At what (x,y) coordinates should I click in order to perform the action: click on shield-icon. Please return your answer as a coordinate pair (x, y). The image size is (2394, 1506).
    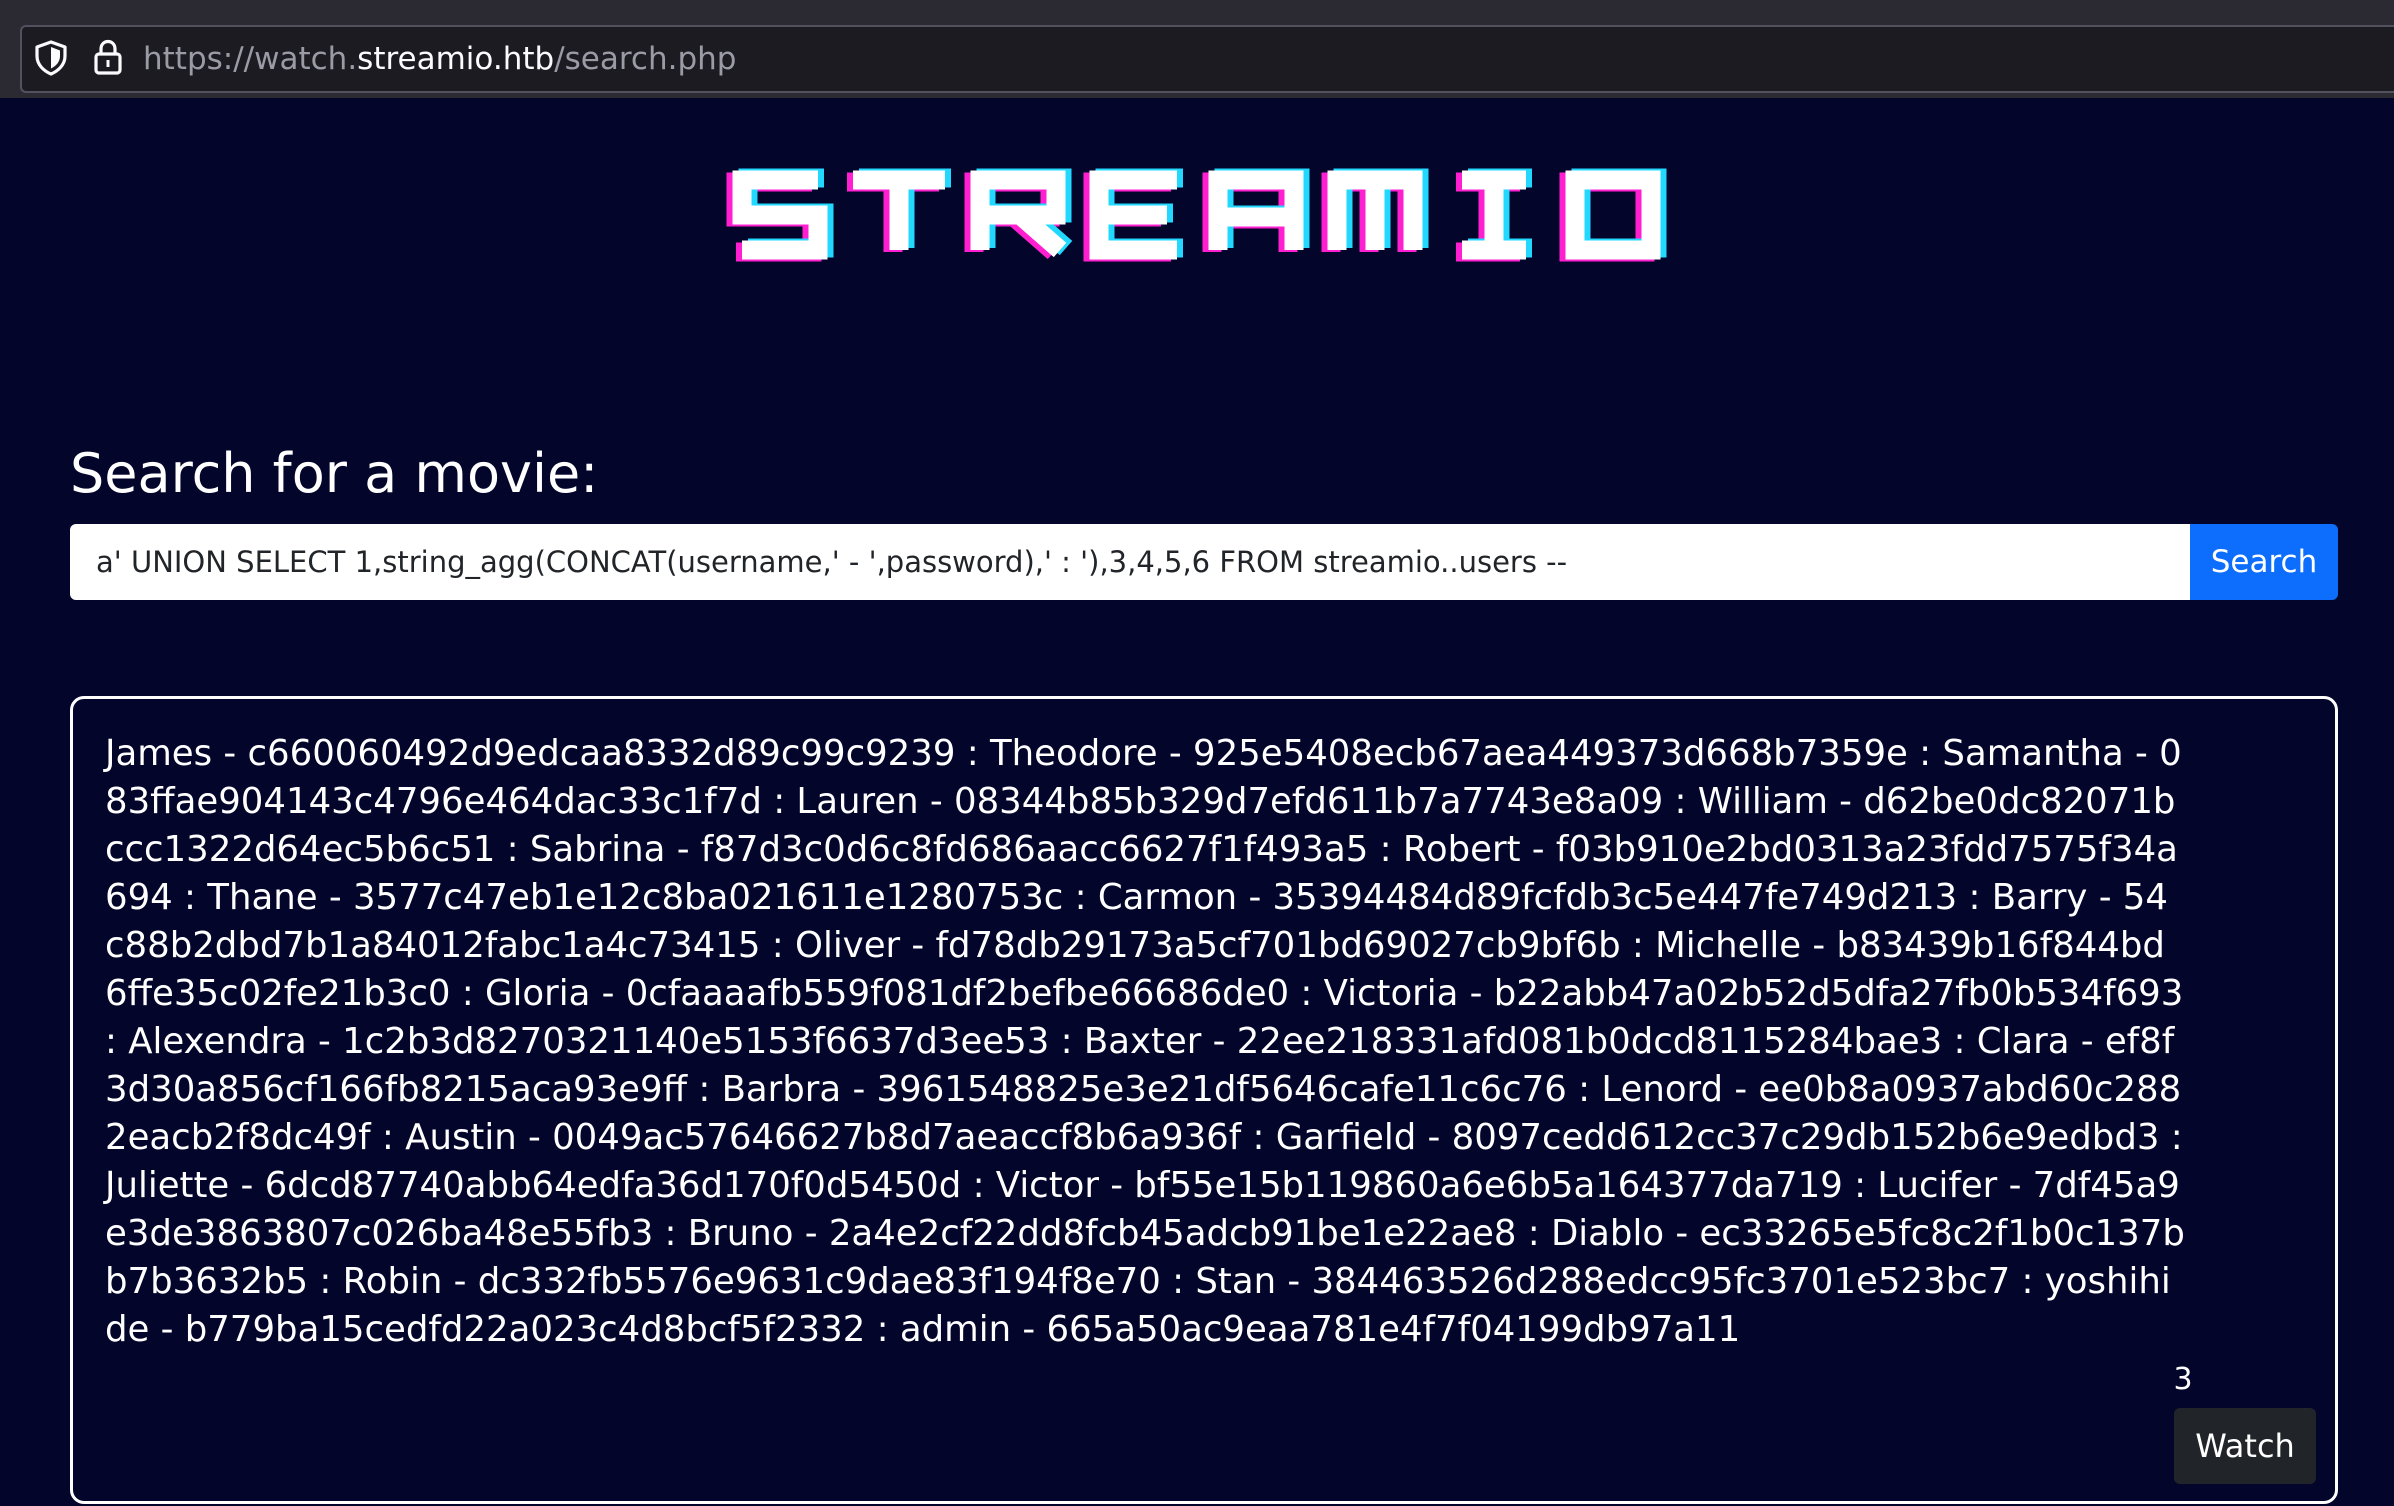
    Looking at the image, I should click on (51, 60).